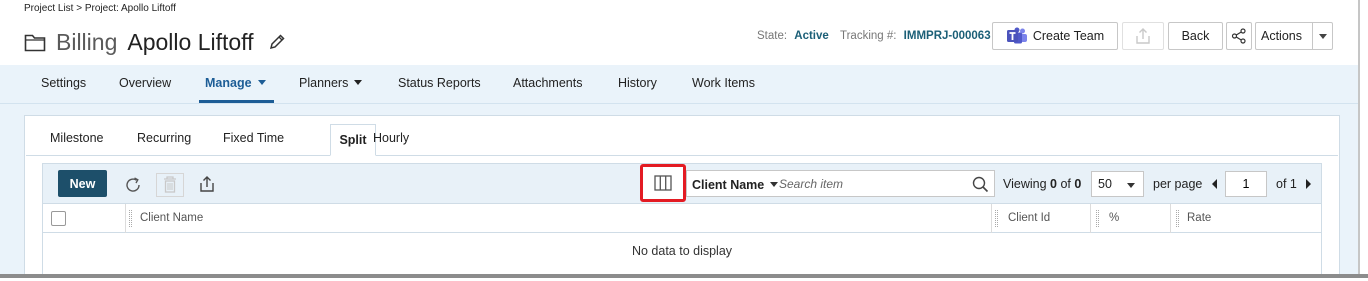 This screenshot has height=281, width=1368. Describe the element at coordinates (723, 83) in the screenshot. I see `tab-work-items: Work Items` at that location.